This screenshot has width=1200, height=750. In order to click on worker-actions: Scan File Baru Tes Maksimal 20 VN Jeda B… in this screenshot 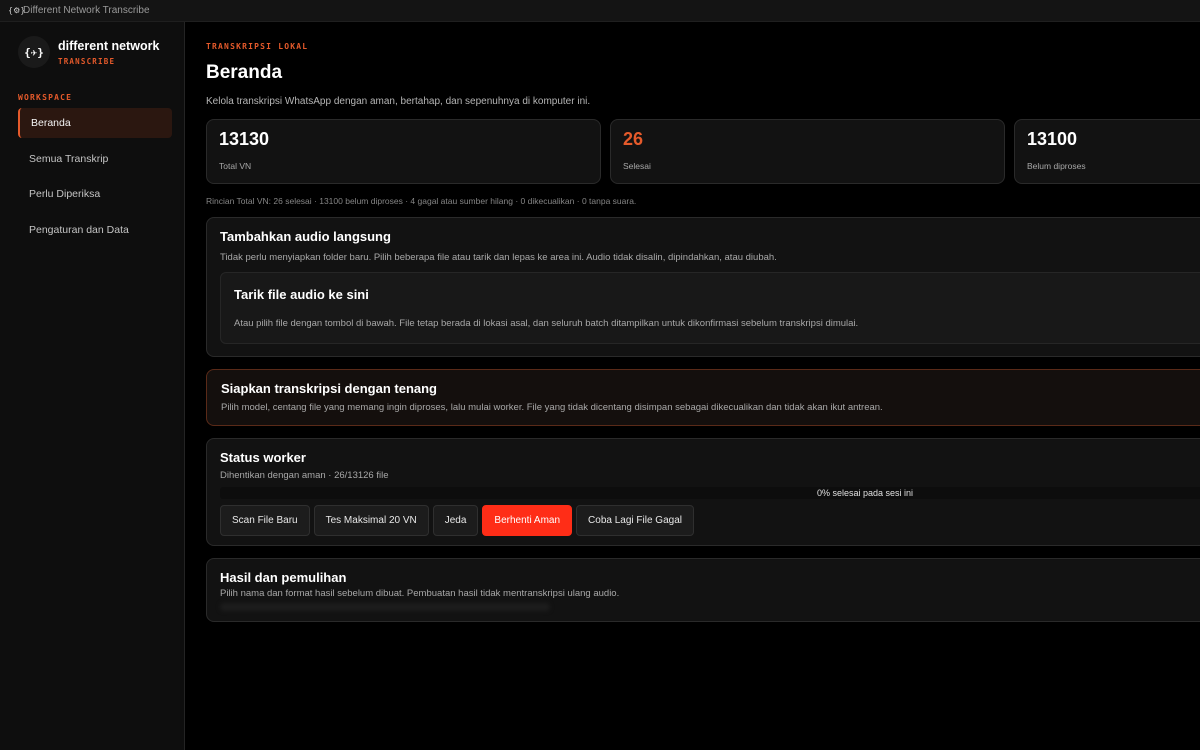, I will do `click(459, 520)`.